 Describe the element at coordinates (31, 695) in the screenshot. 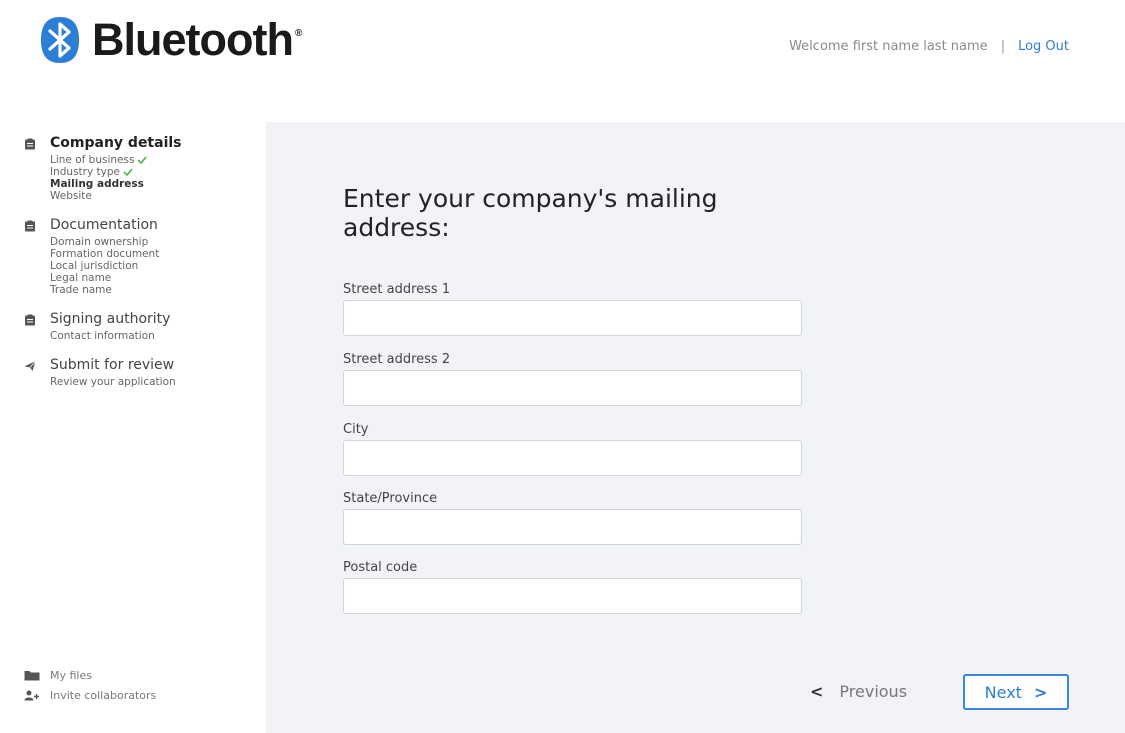

I see `add-user-icon` at that location.